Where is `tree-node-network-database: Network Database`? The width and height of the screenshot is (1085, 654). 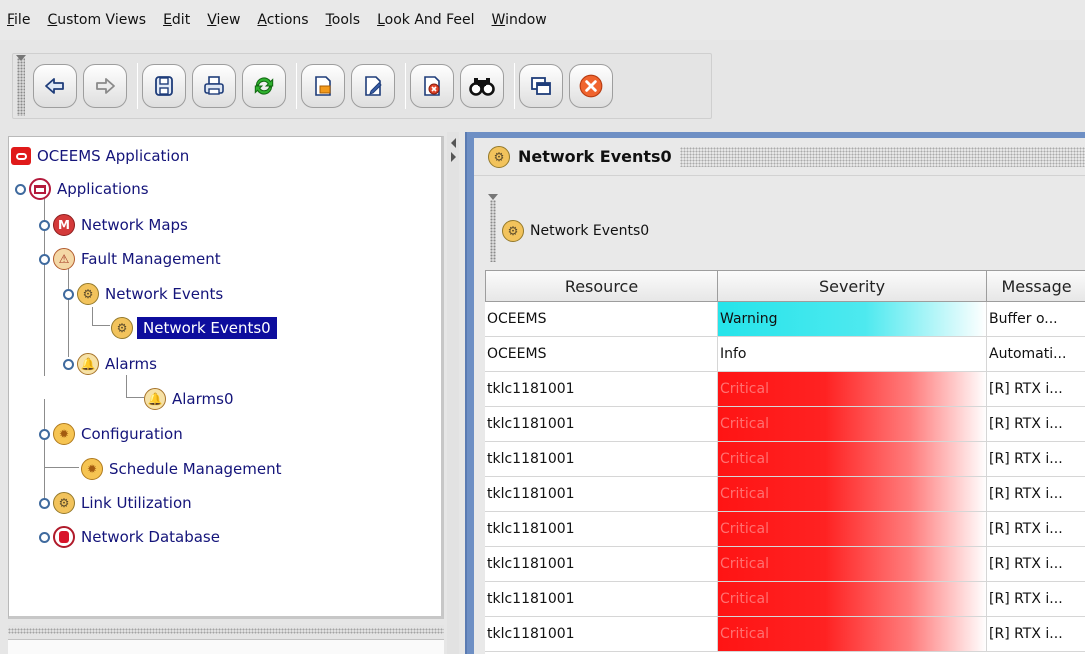
tree-node-network-database: Network Database is located at coordinates (136, 537).